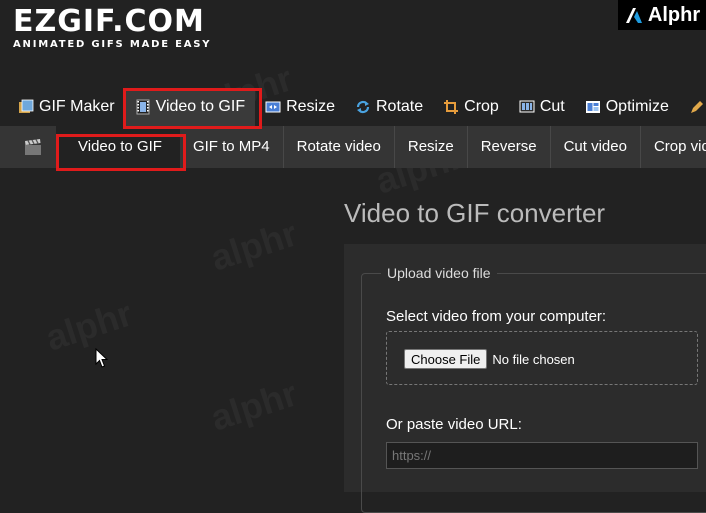 The height and width of the screenshot is (513, 706). I want to click on nav-optimize: Optimize, so click(627, 107).